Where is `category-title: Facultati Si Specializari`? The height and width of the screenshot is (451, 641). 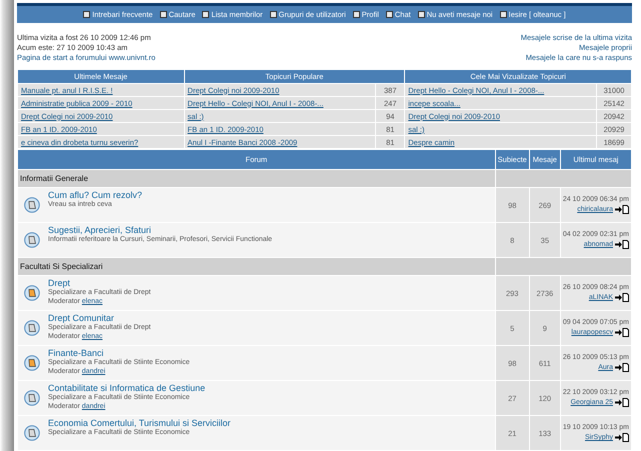
category-title: Facultati Si Specializari is located at coordinates (256, 266).